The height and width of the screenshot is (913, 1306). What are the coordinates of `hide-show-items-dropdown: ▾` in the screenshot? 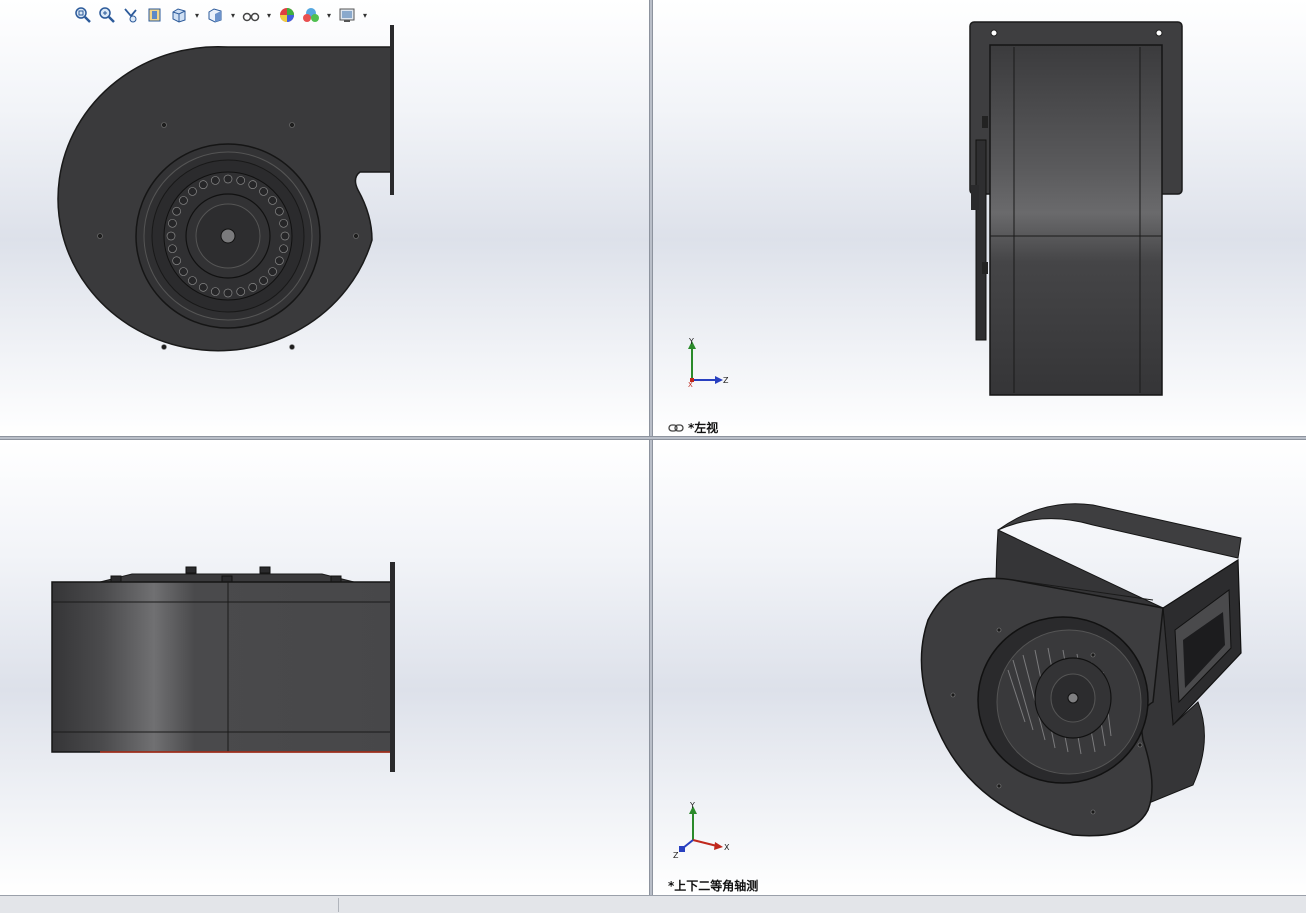 It's located at (269, 15).